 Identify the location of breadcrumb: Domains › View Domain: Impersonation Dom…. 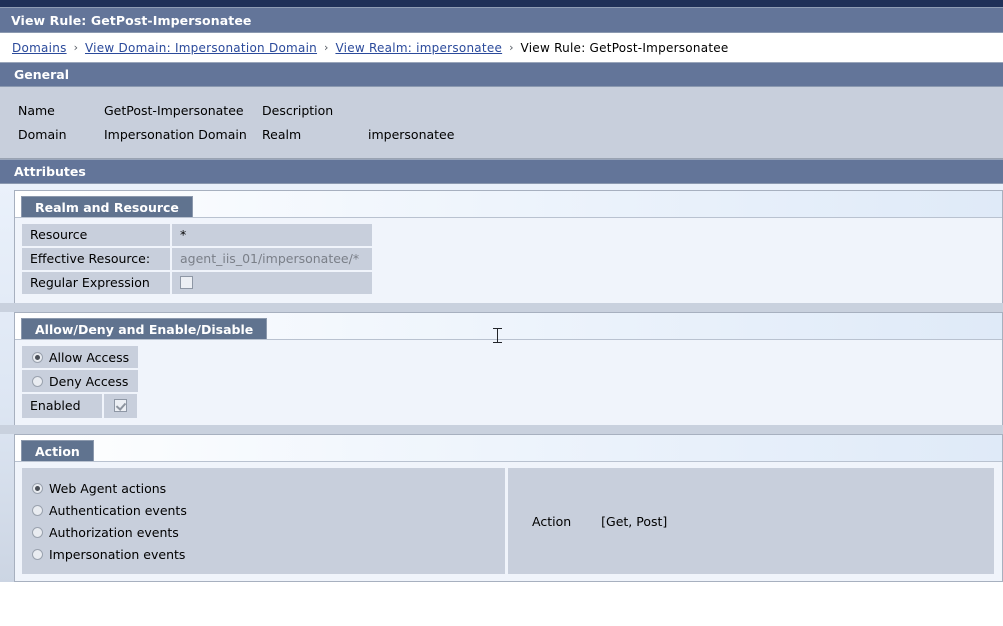
(501, 47).